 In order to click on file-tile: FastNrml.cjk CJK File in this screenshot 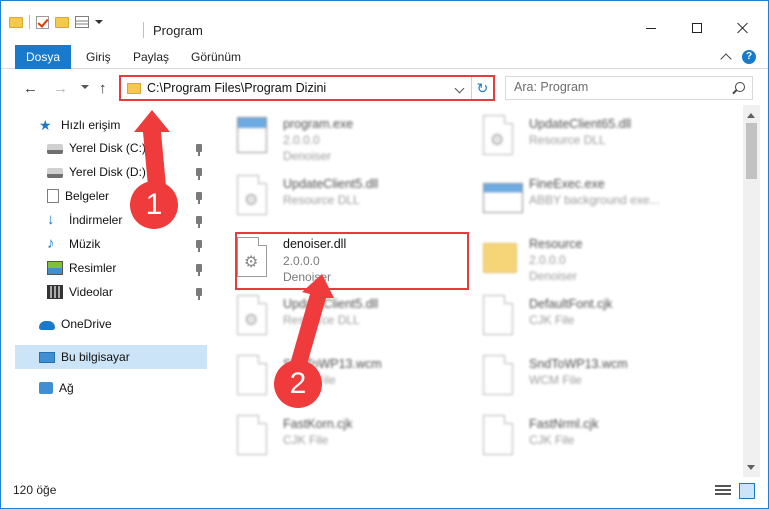, I will do `click(603, 439)`.